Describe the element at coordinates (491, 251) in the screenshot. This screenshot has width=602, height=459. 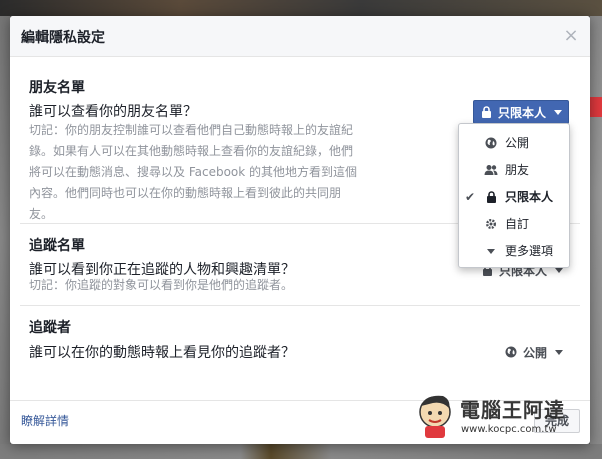
I see `caret-down-icon` at that location.